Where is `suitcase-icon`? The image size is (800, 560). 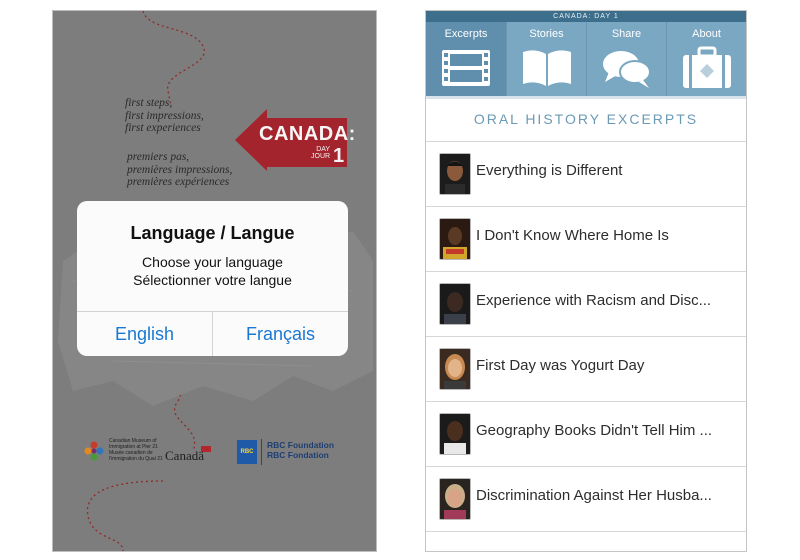
suitcase-icon is located at coordinates (707, 67).